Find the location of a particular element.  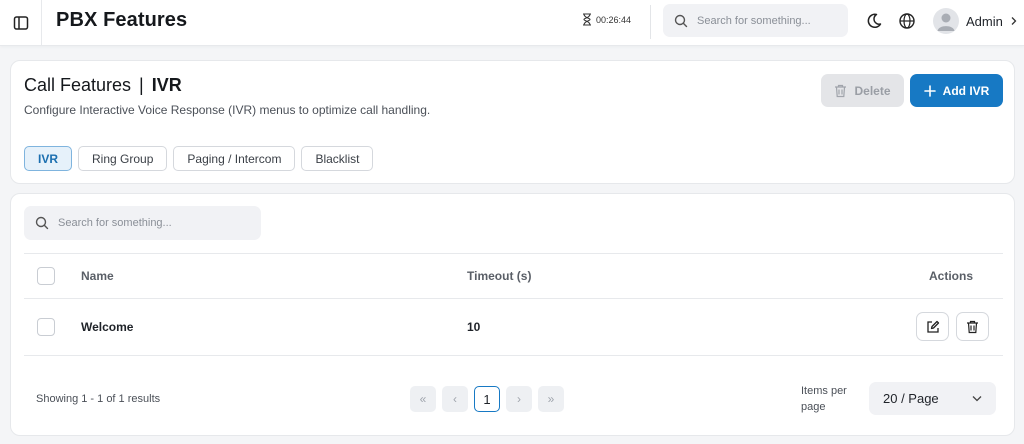

first-page-button: « is located at coordinates (423, 399).